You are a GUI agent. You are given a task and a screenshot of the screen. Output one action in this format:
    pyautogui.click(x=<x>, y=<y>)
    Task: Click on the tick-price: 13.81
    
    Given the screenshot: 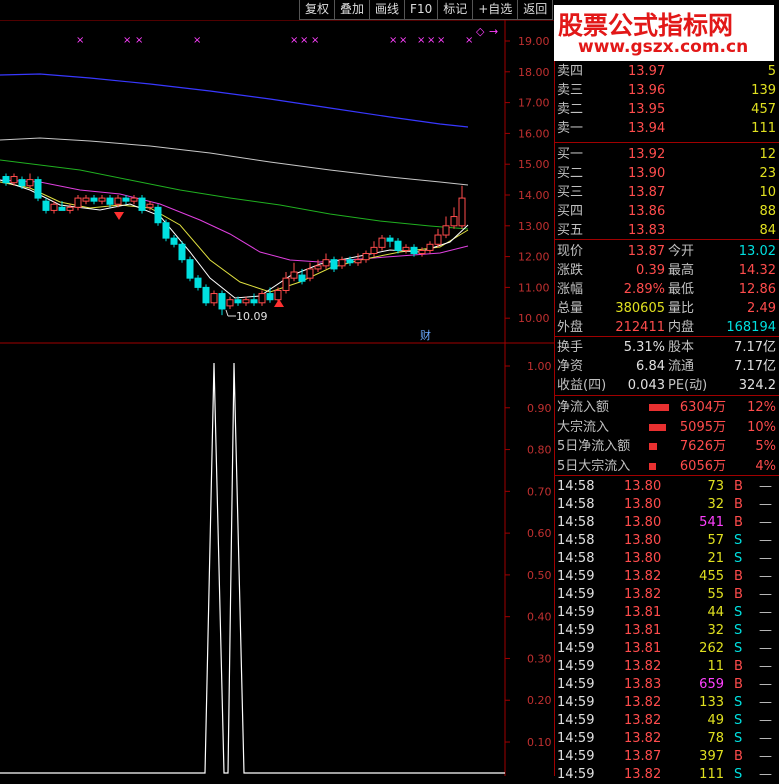 What is the action you would take?
    pyautogui.click(x=643, y=612)
    